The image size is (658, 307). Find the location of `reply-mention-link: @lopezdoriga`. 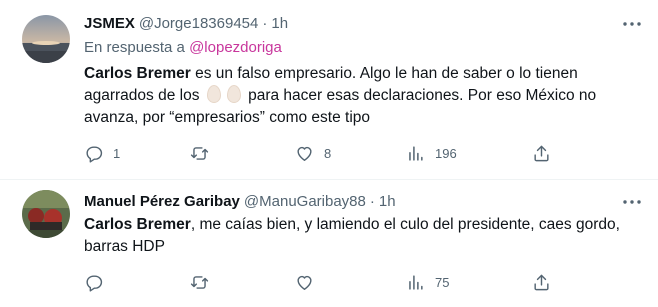

reply-mention-link: @lopezdoriga is located at coordinates (235, 47).